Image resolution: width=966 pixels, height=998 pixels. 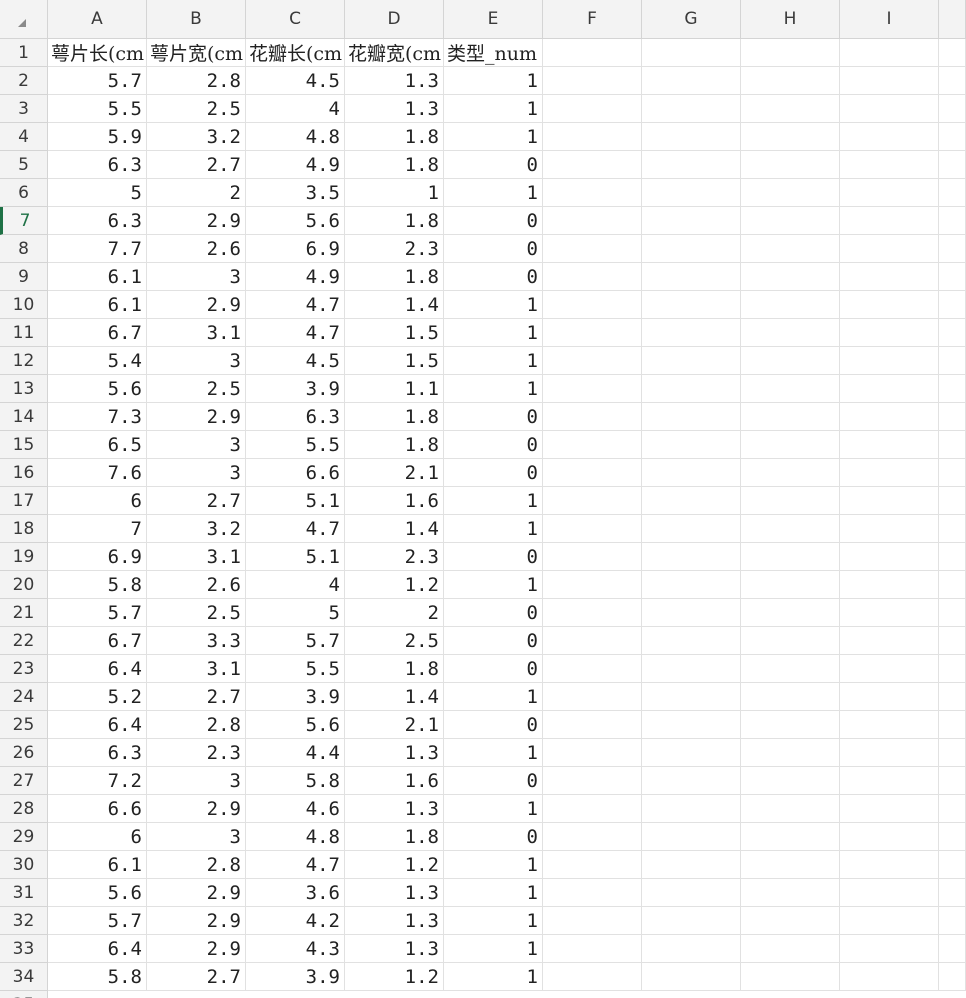 I want to click on cell-c11: 4.7, so click(x=295, y=333).